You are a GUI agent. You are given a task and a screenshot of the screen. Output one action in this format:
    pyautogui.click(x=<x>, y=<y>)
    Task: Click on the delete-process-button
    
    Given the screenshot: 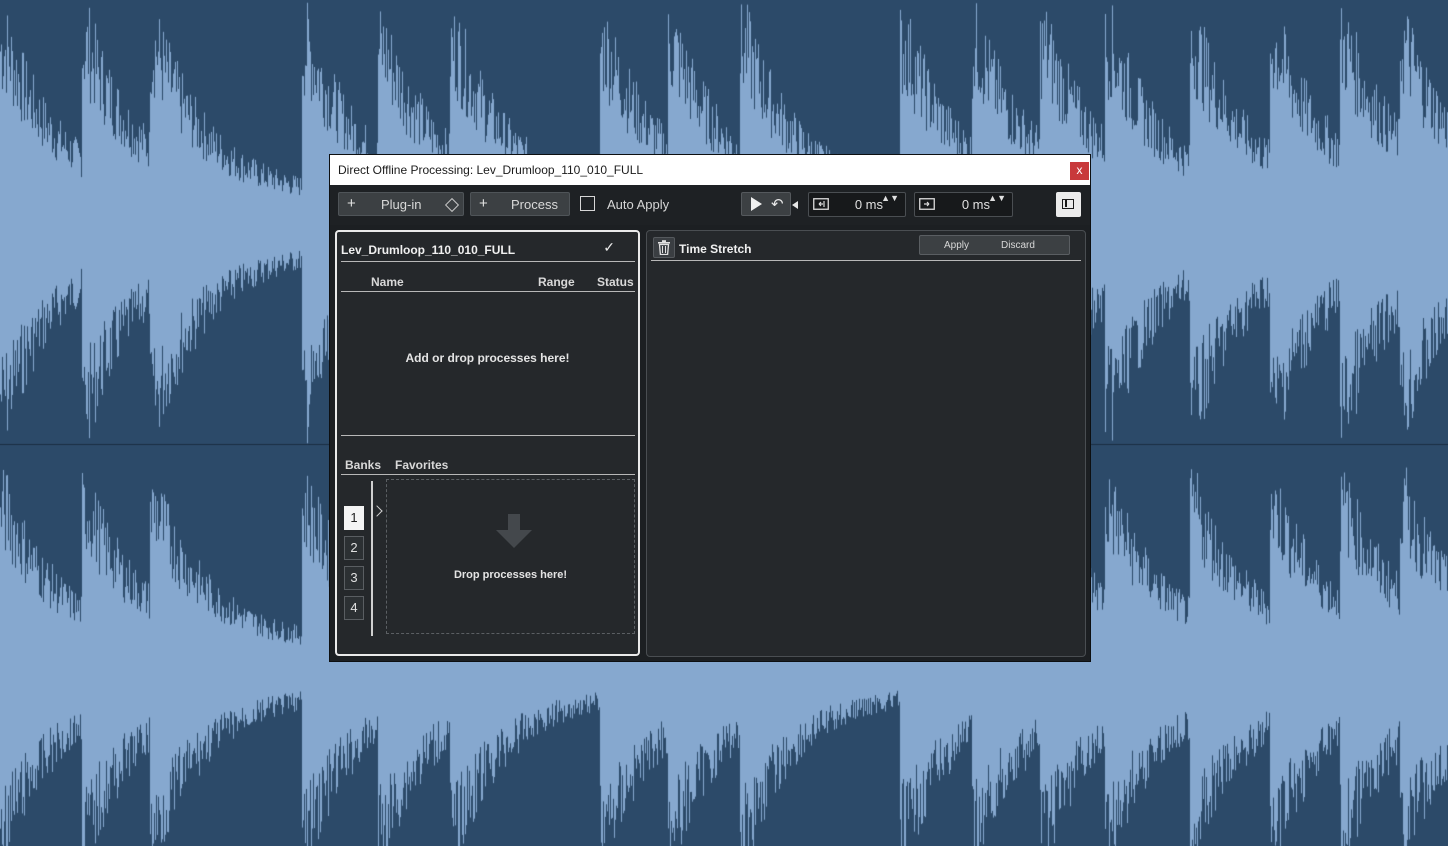 What is the action you would take?
    pyautogui.click(x=664, y=247)
    